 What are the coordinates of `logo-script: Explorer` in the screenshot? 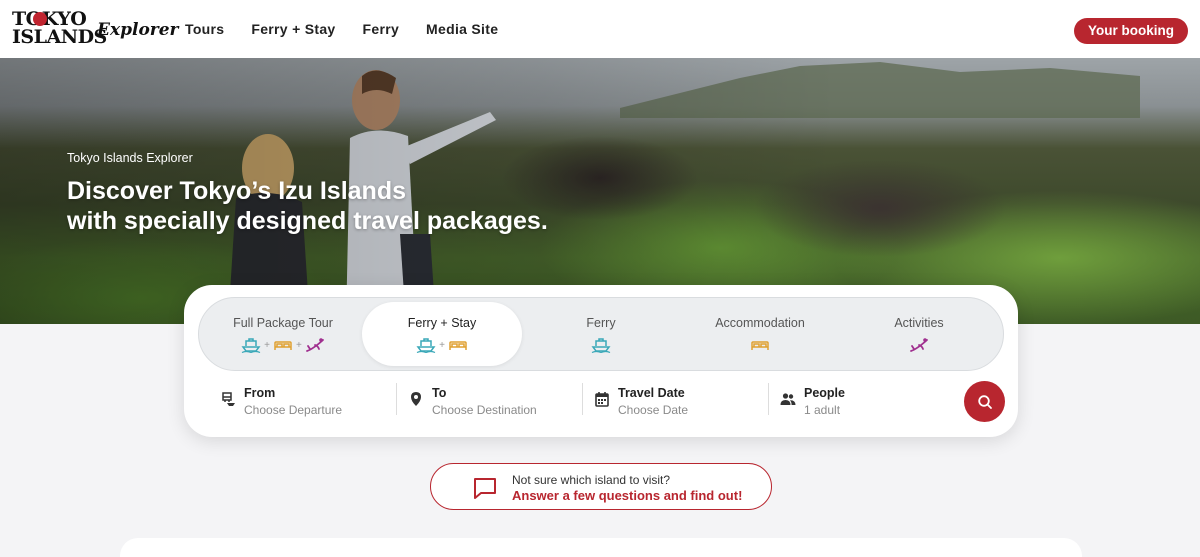 It's located at (138, 30).